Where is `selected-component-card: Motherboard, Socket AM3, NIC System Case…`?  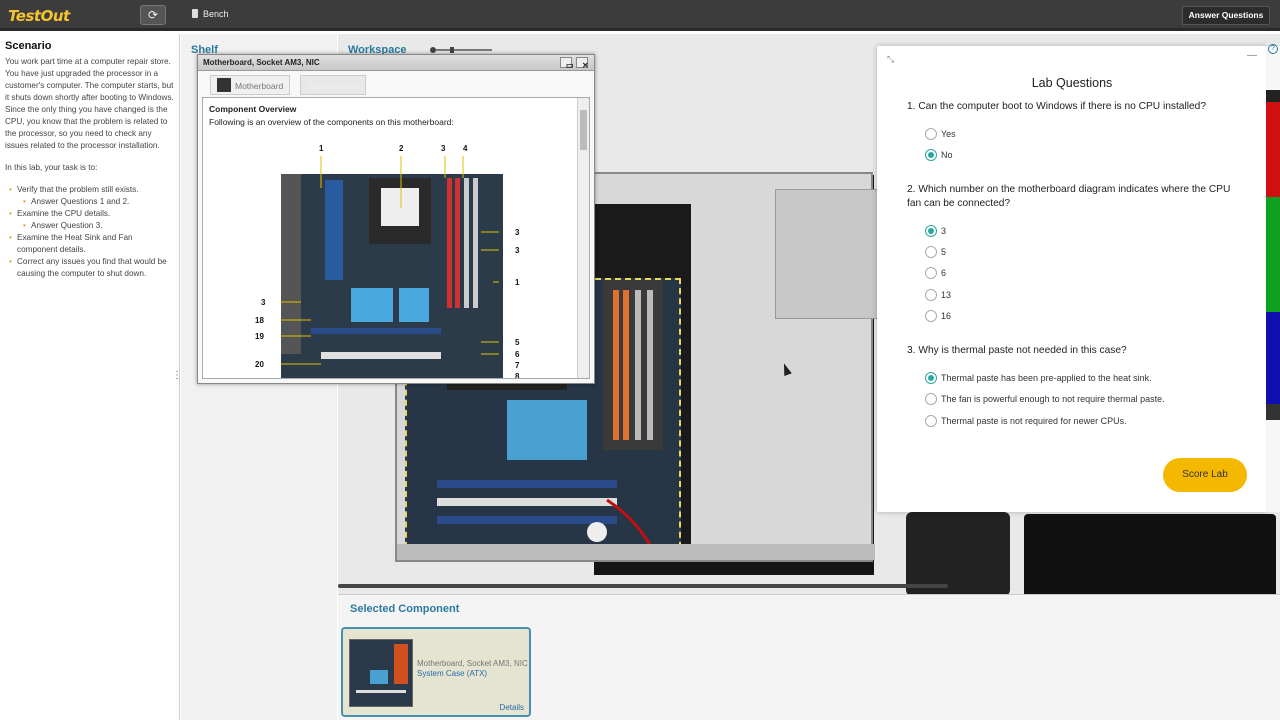
selected-component-card: Motherboard, Socket AM3, NIC System Case… is located at coordinates (436, 672).